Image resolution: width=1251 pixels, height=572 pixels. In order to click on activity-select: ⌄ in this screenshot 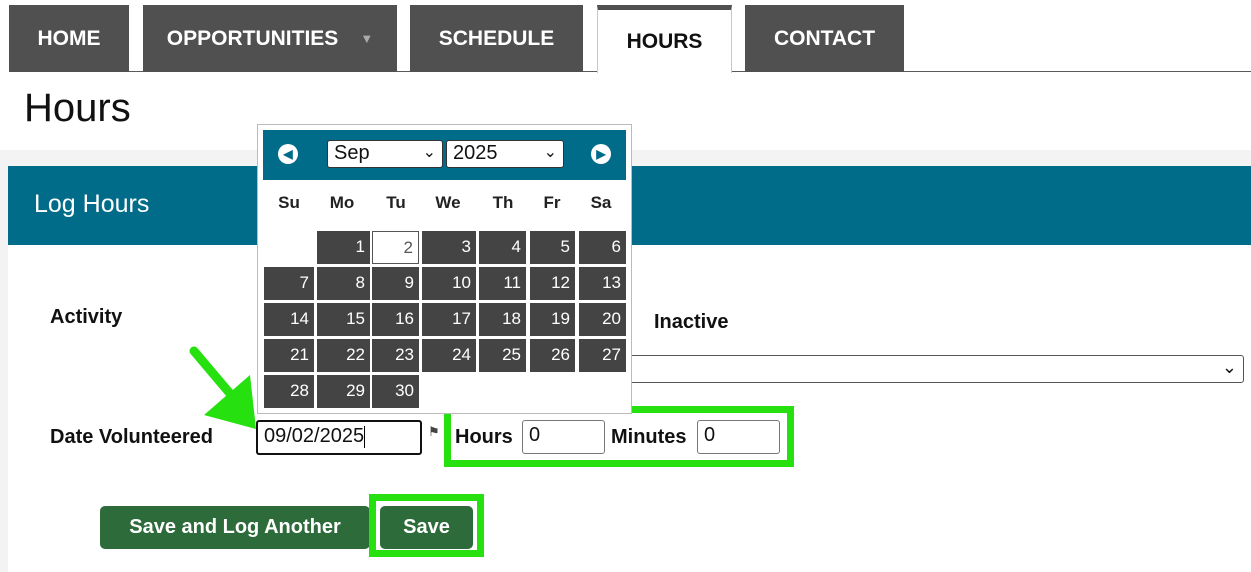, I will do `click(929, 369)`.